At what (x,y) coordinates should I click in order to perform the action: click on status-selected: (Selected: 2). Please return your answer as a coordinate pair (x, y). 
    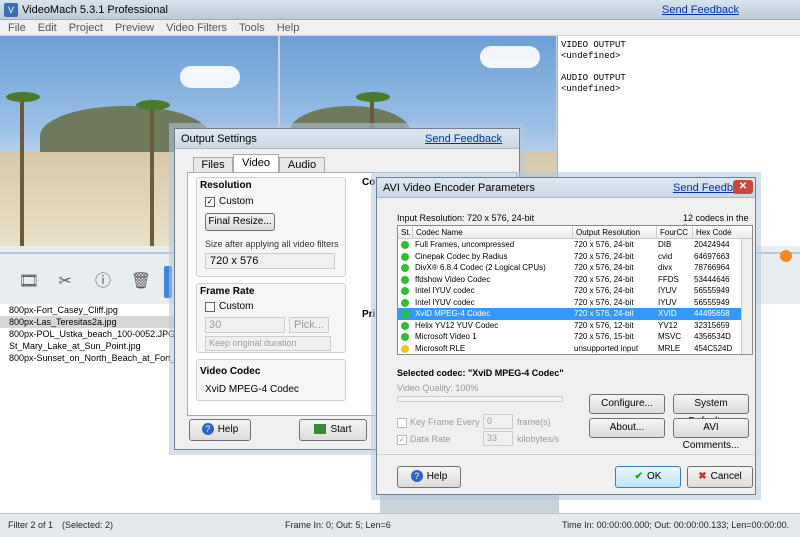
    Looking at the image, I should click on (88, 525).